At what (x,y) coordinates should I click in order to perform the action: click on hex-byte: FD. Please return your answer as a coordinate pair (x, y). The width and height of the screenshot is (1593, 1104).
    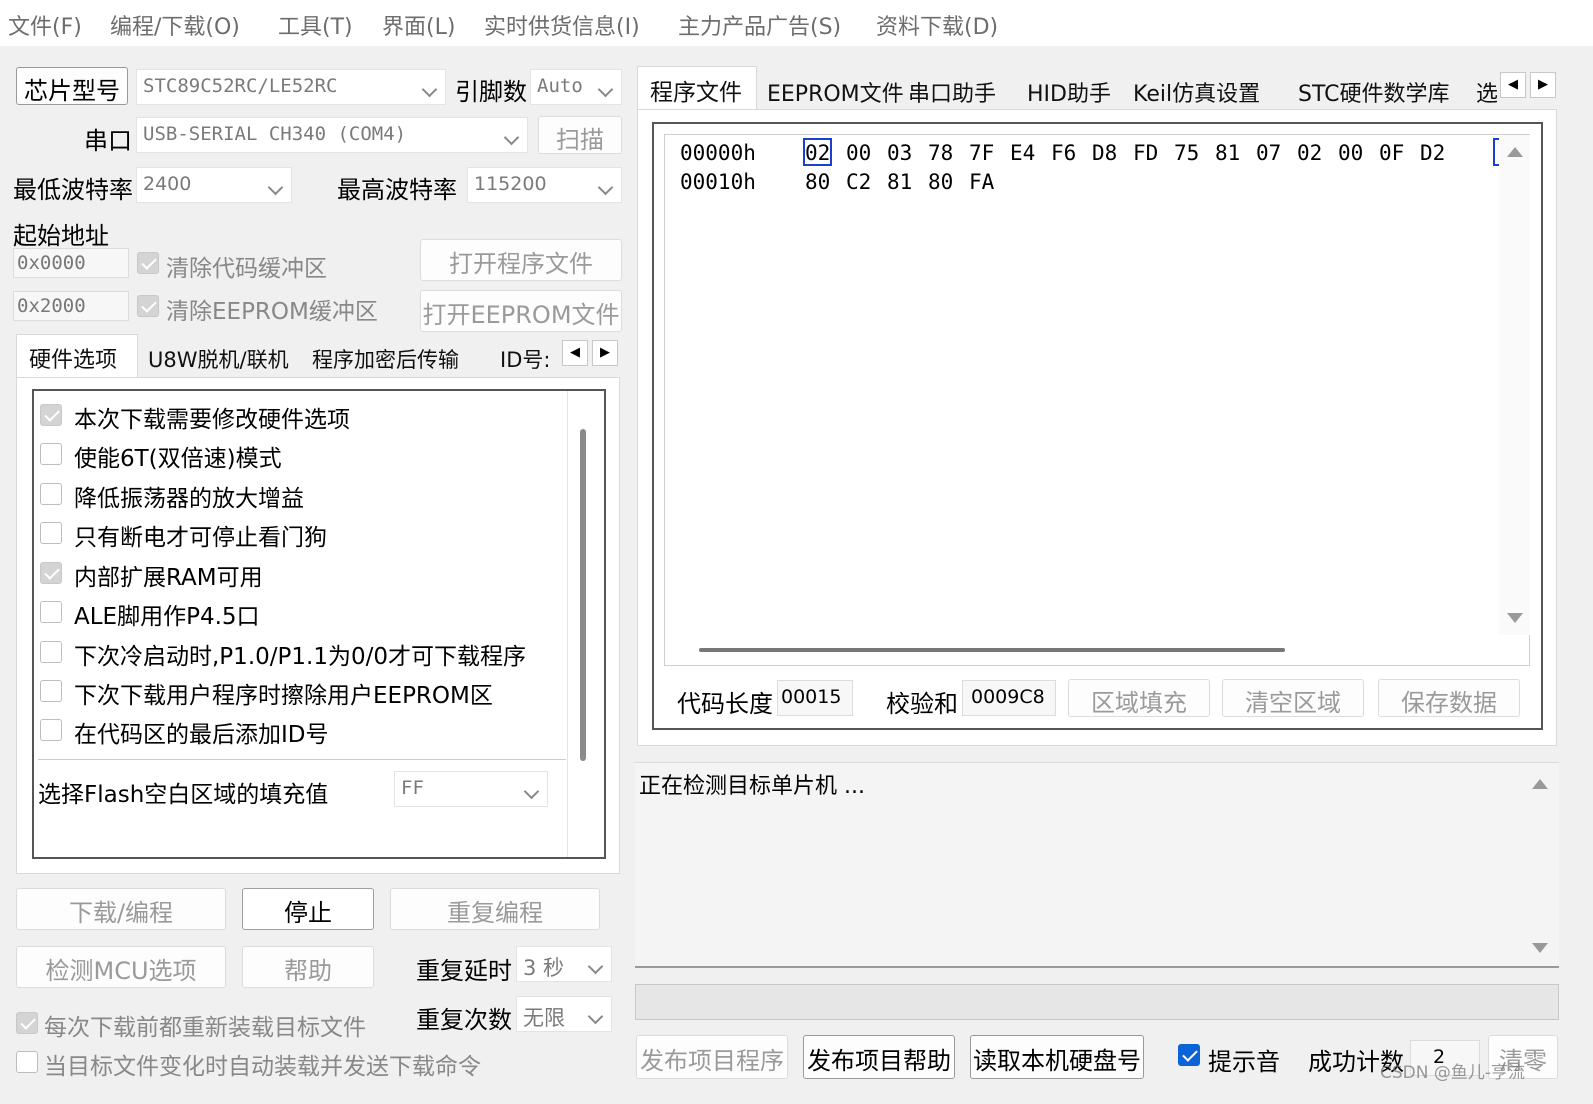
    Looking at the image, I should click on (1145, 153).